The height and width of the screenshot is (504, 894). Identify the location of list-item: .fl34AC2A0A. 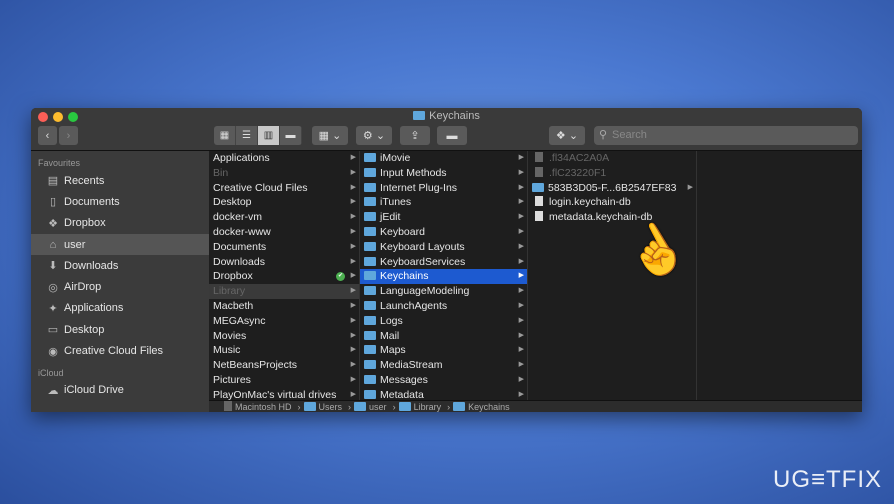
(612, 158).